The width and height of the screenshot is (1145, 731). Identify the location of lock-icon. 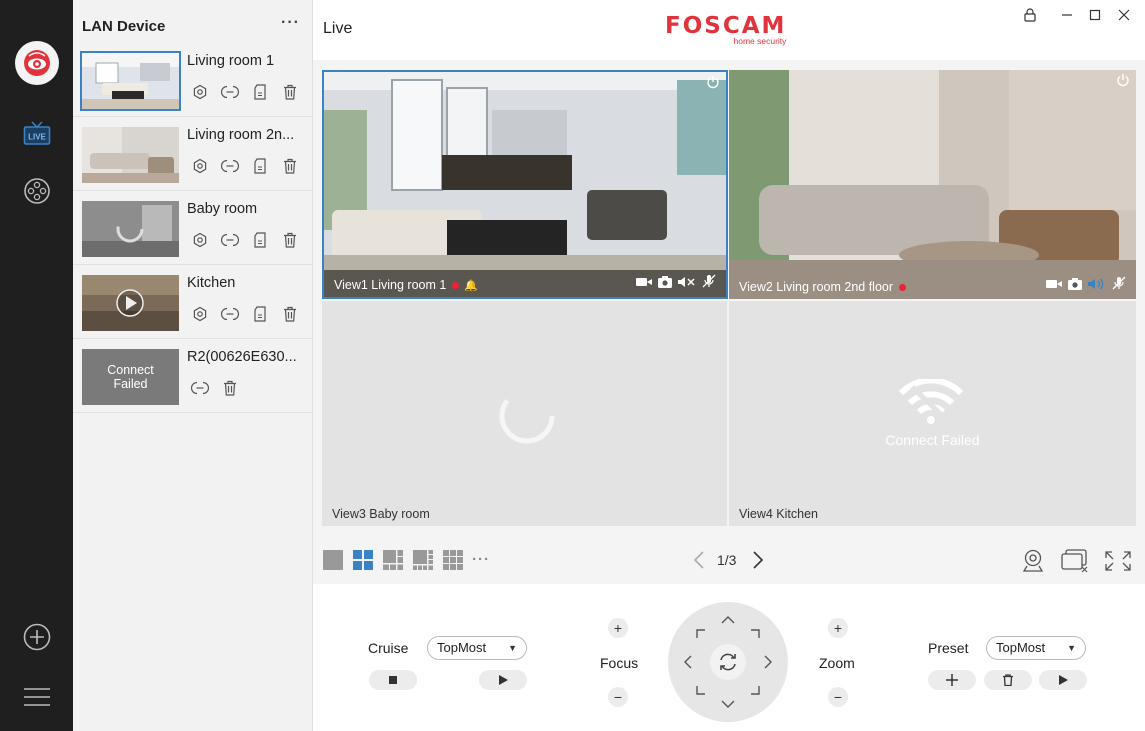
(1030, 15).